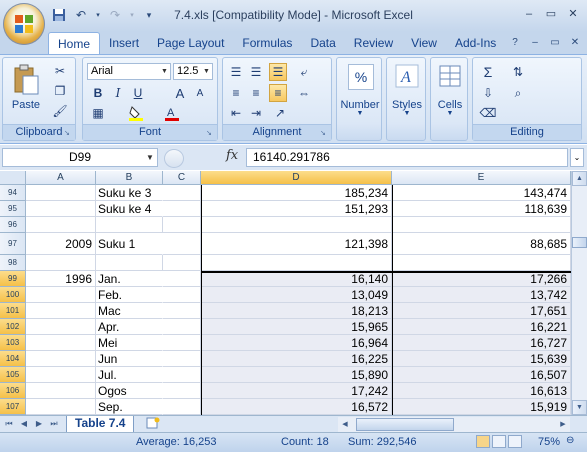 This screenshot has width=587, height=452. Describe the element at coordinates (579, 242) in the screenshot. I see `vertical-scroll-thumb` at that location.